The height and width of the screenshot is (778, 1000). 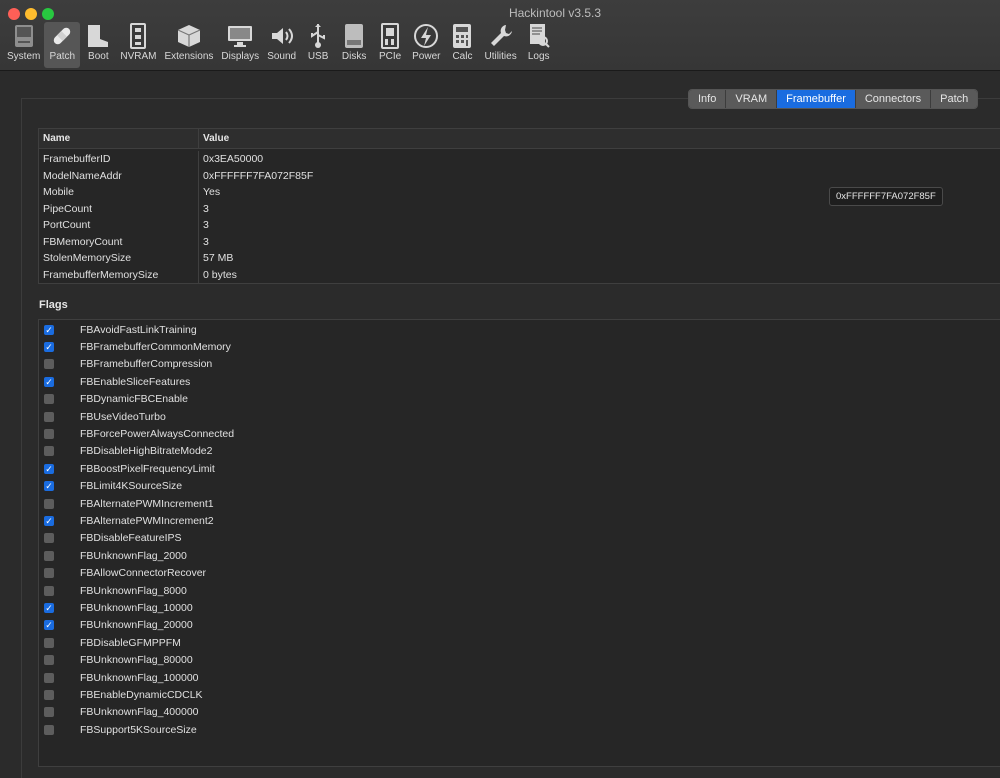 I want to click on calc-icon, so click(x=462, y=35).